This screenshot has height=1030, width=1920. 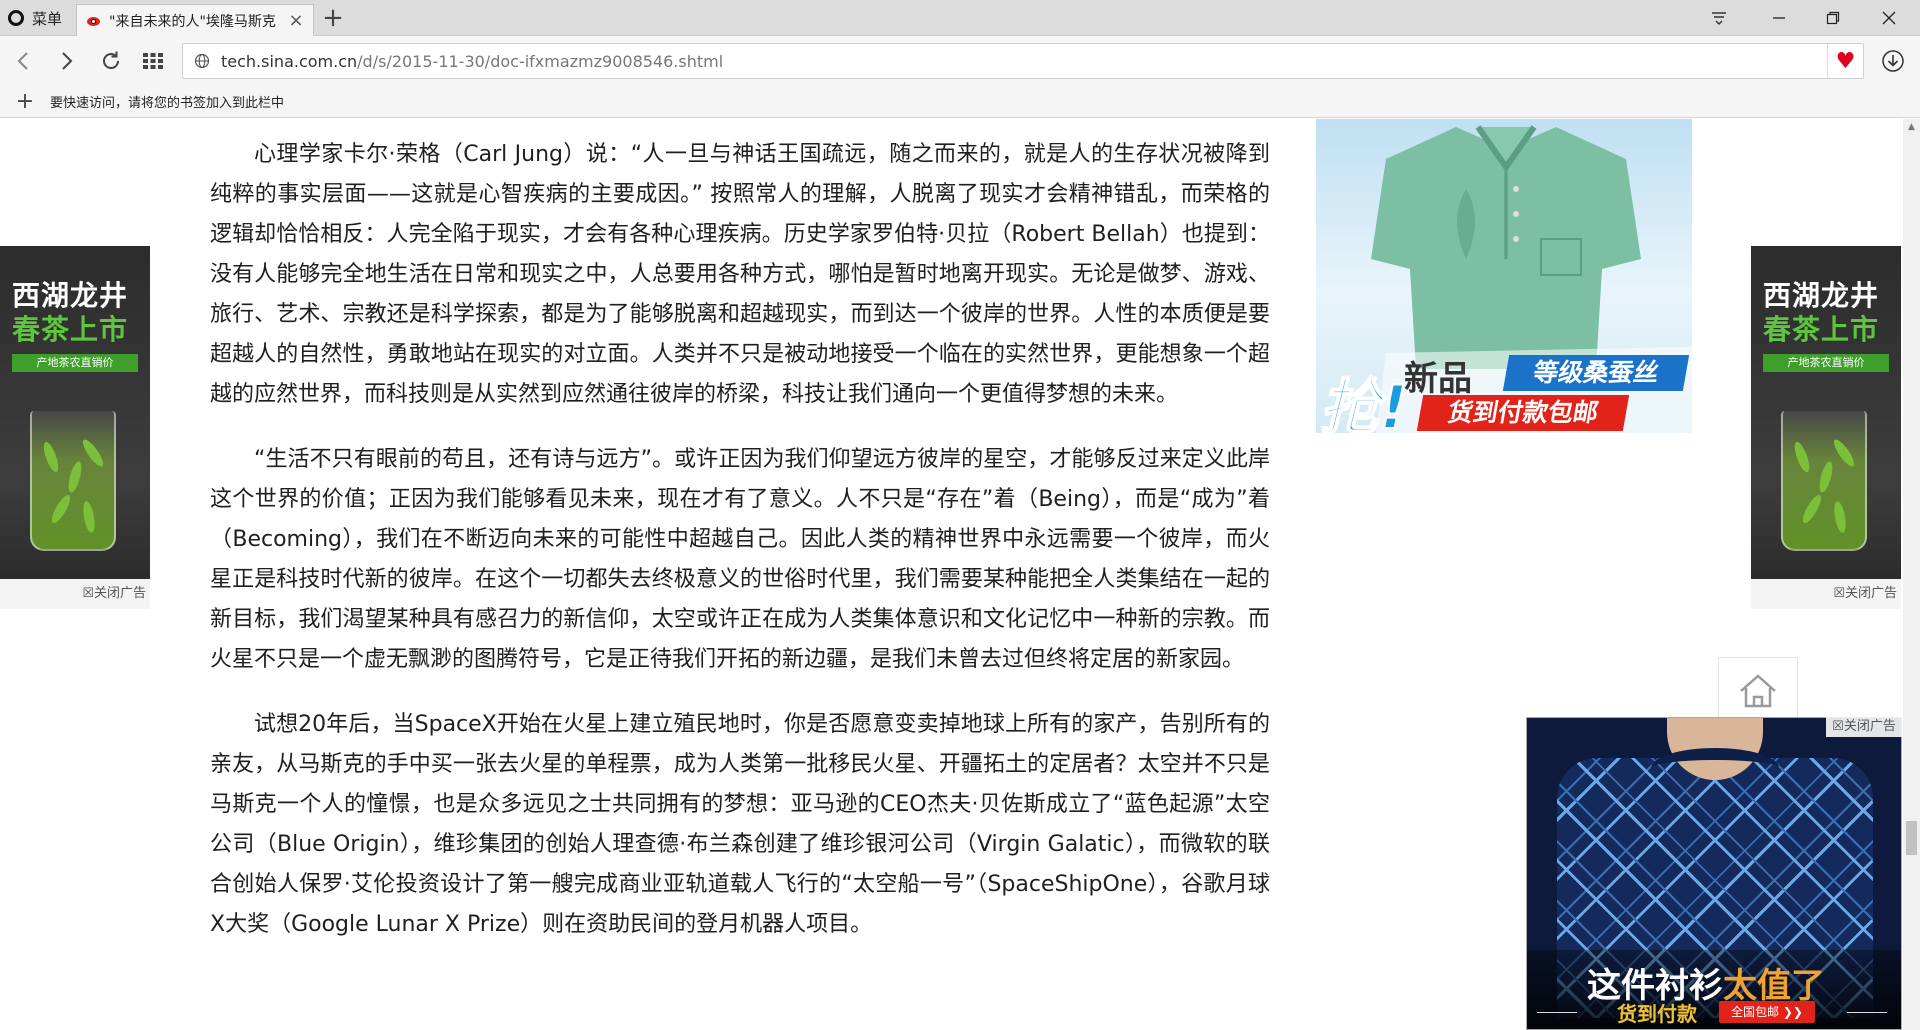 What do you see at coordinates (47, 18) in the screenshot?
I see `menu-label: 菜单` at bounding box center [47, 18].